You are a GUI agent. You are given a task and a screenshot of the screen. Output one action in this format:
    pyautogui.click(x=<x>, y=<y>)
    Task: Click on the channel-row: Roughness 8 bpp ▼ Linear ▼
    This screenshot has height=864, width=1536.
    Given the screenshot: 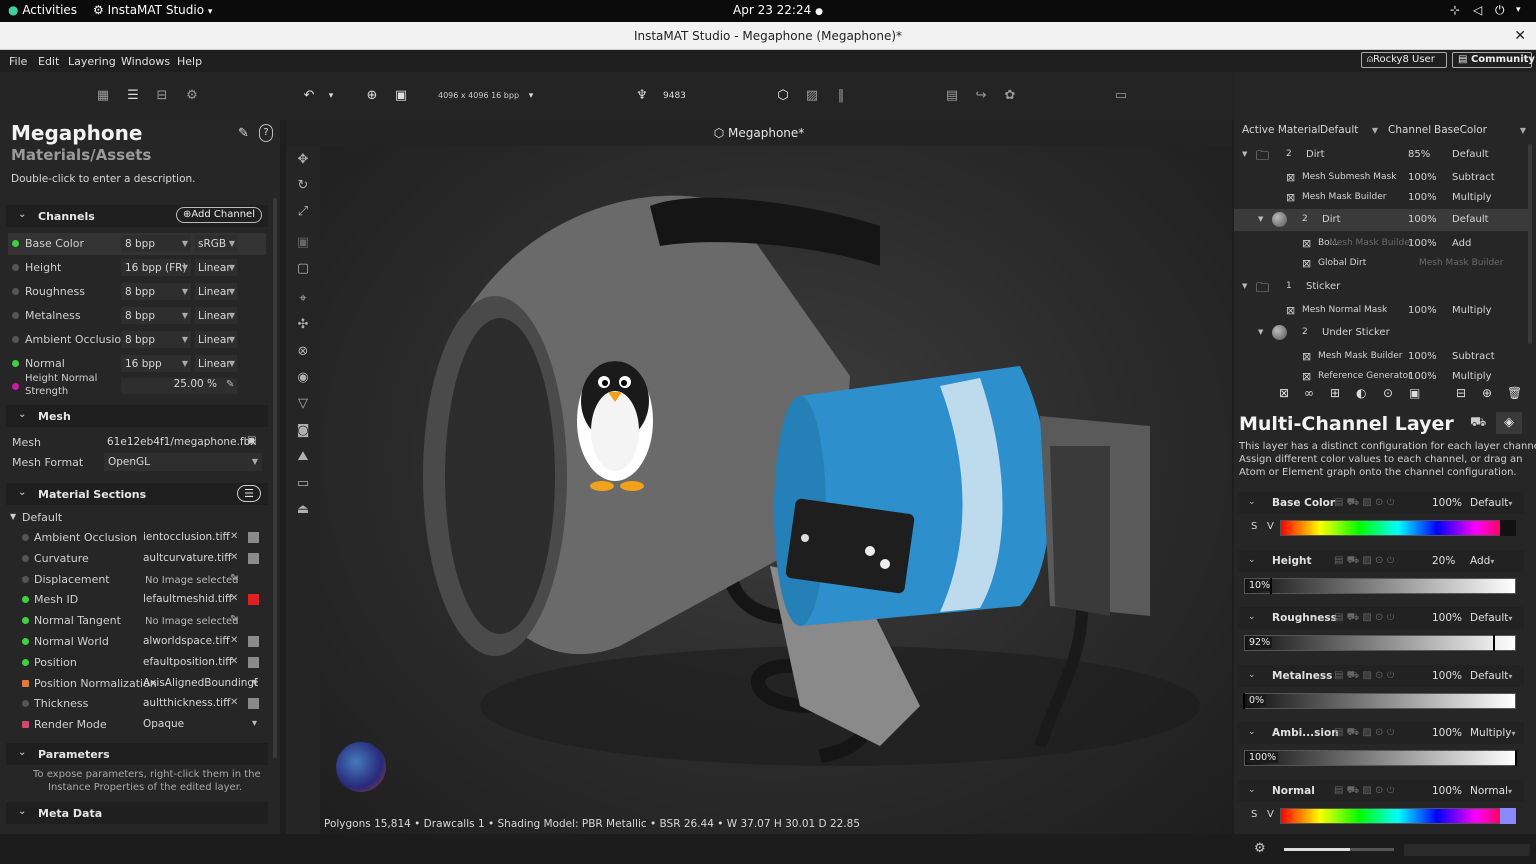 What is the action you would take?
    pyautogui.click(x=137, y=292)
    